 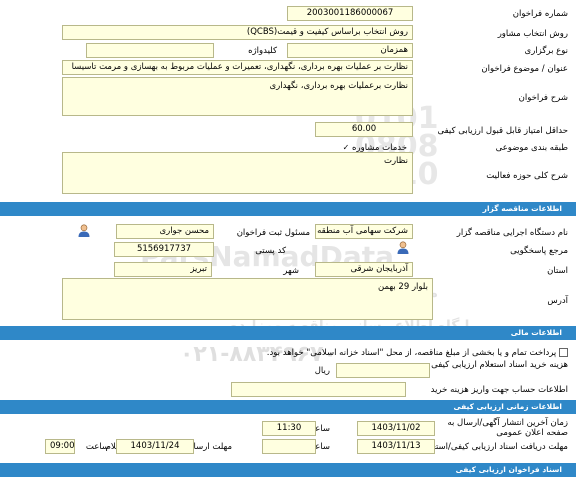 What do you see at coordinates (543, 98) in the screenshot?
I see `description-label: شرح فراخوان` at bounding box center [543, 98].